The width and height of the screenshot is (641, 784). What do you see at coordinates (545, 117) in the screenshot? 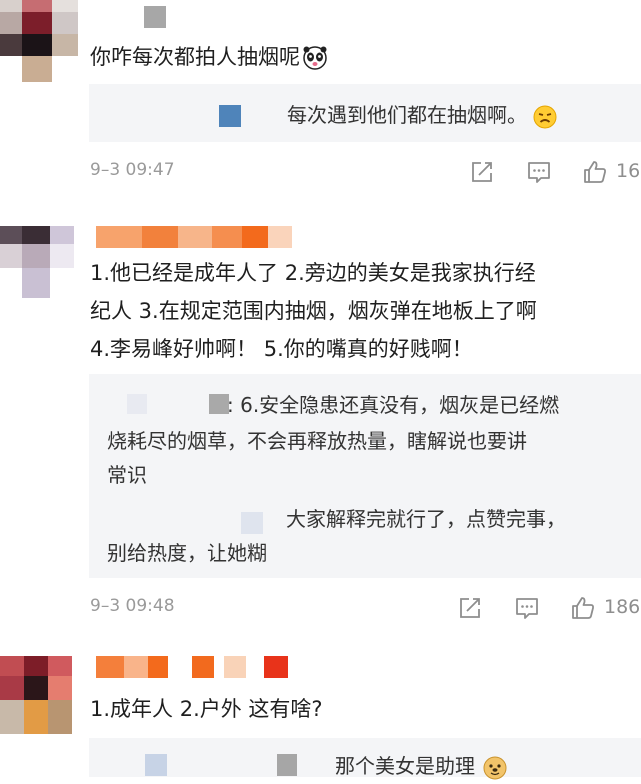
I see `sad-face-icon` at bounding box center [545, 117].